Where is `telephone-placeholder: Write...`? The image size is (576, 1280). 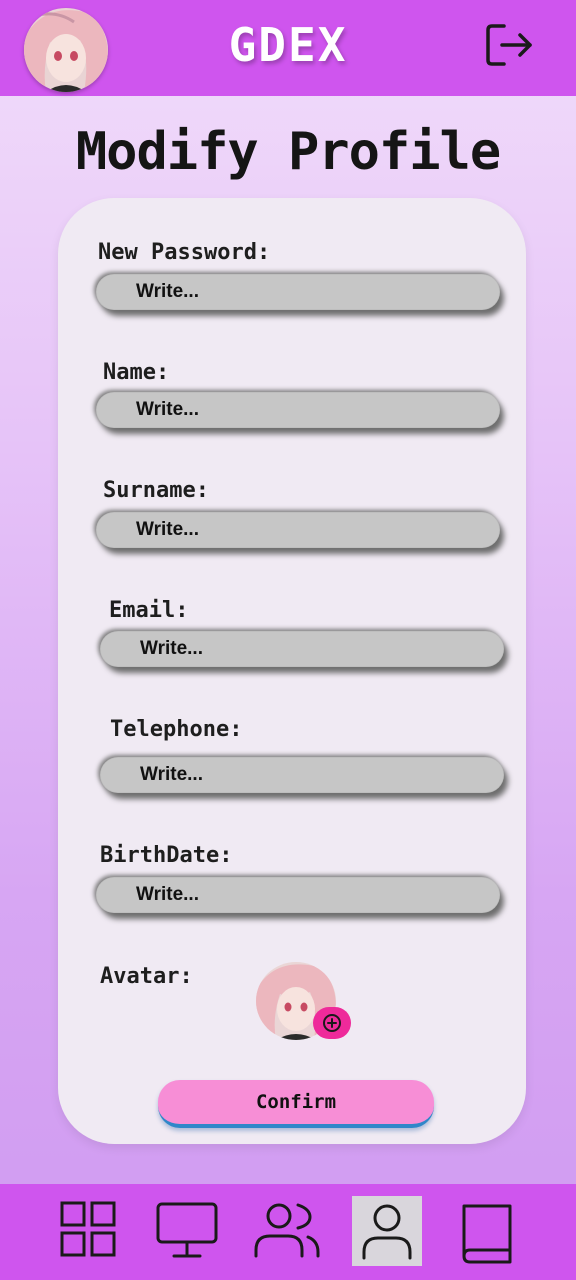 telephone-placeholder: Write... is located at coordinates (171, 774).